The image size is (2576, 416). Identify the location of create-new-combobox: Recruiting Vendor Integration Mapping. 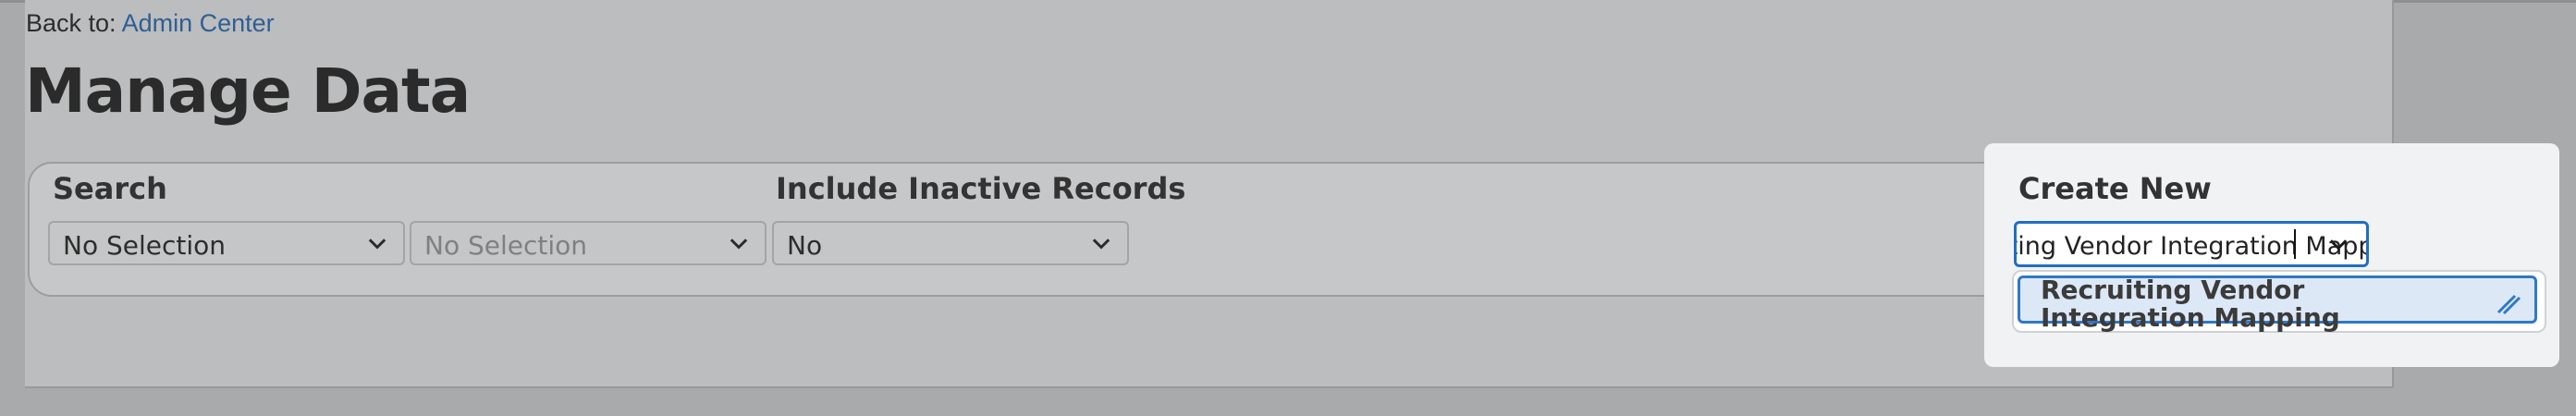
(2191, 244).